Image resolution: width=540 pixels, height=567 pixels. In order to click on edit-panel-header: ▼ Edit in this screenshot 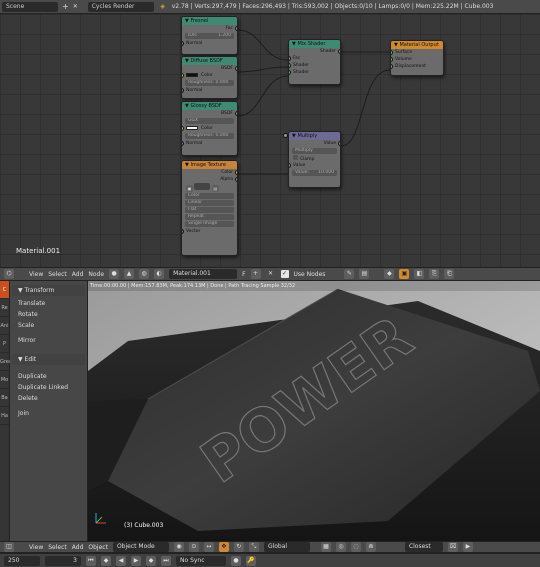, I will do `click(48, 359)`.